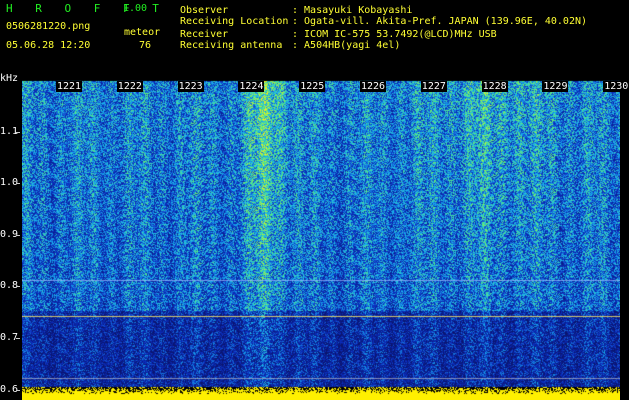 This screenshot has width=629, height=400. I want to click on y-axis-unit: kHz, so click(9, 78).